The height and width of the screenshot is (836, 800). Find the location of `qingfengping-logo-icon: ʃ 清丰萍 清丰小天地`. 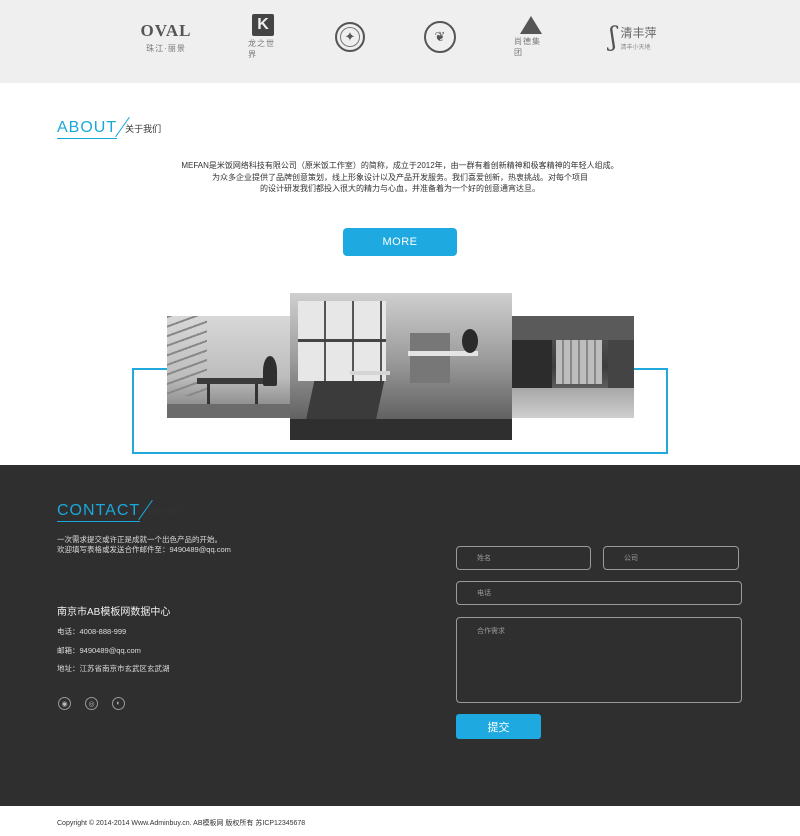

qingfengping-logo-icon: ʃ 清丰萍 清丰小天地 is located at coordinates (633, 37).